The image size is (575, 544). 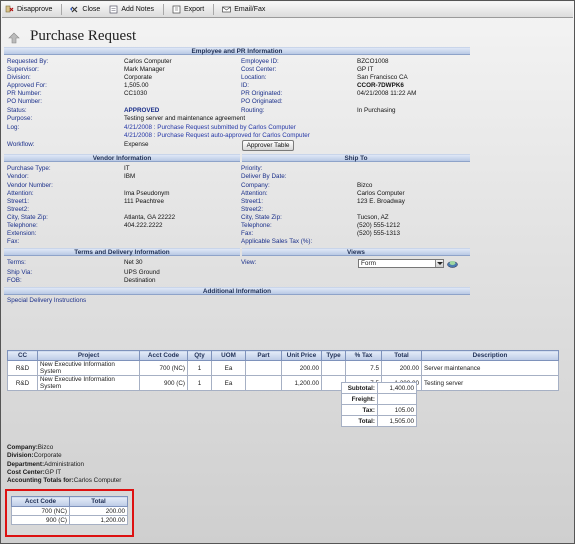 I want to click on tax-value: 105.00, so click(x=397, y=410).